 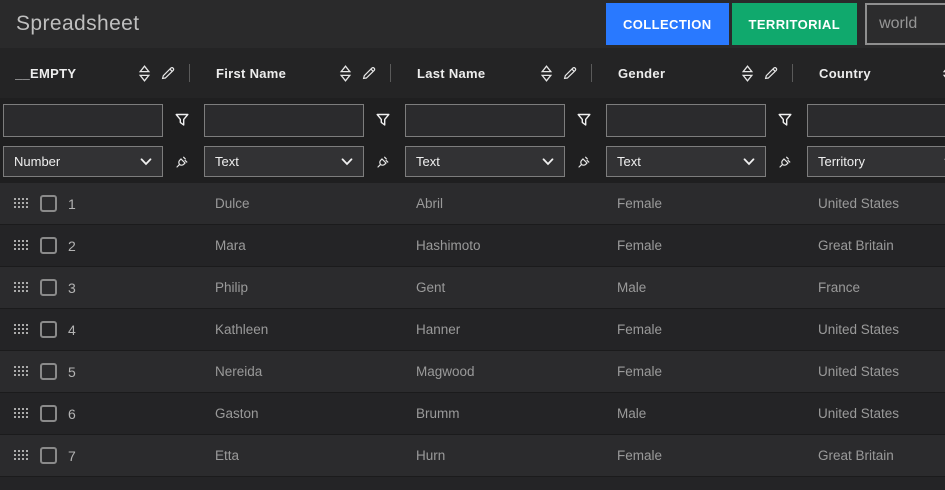 I want to click on table-row: 1 Dulce Abril Female United States, so click(x=472, y=204).